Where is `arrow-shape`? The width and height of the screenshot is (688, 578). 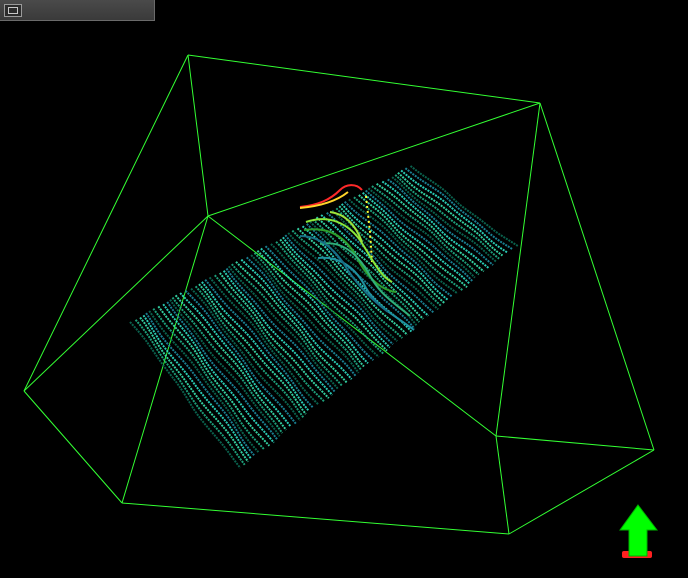
arrow-shape is located at coordinates (639, 530).